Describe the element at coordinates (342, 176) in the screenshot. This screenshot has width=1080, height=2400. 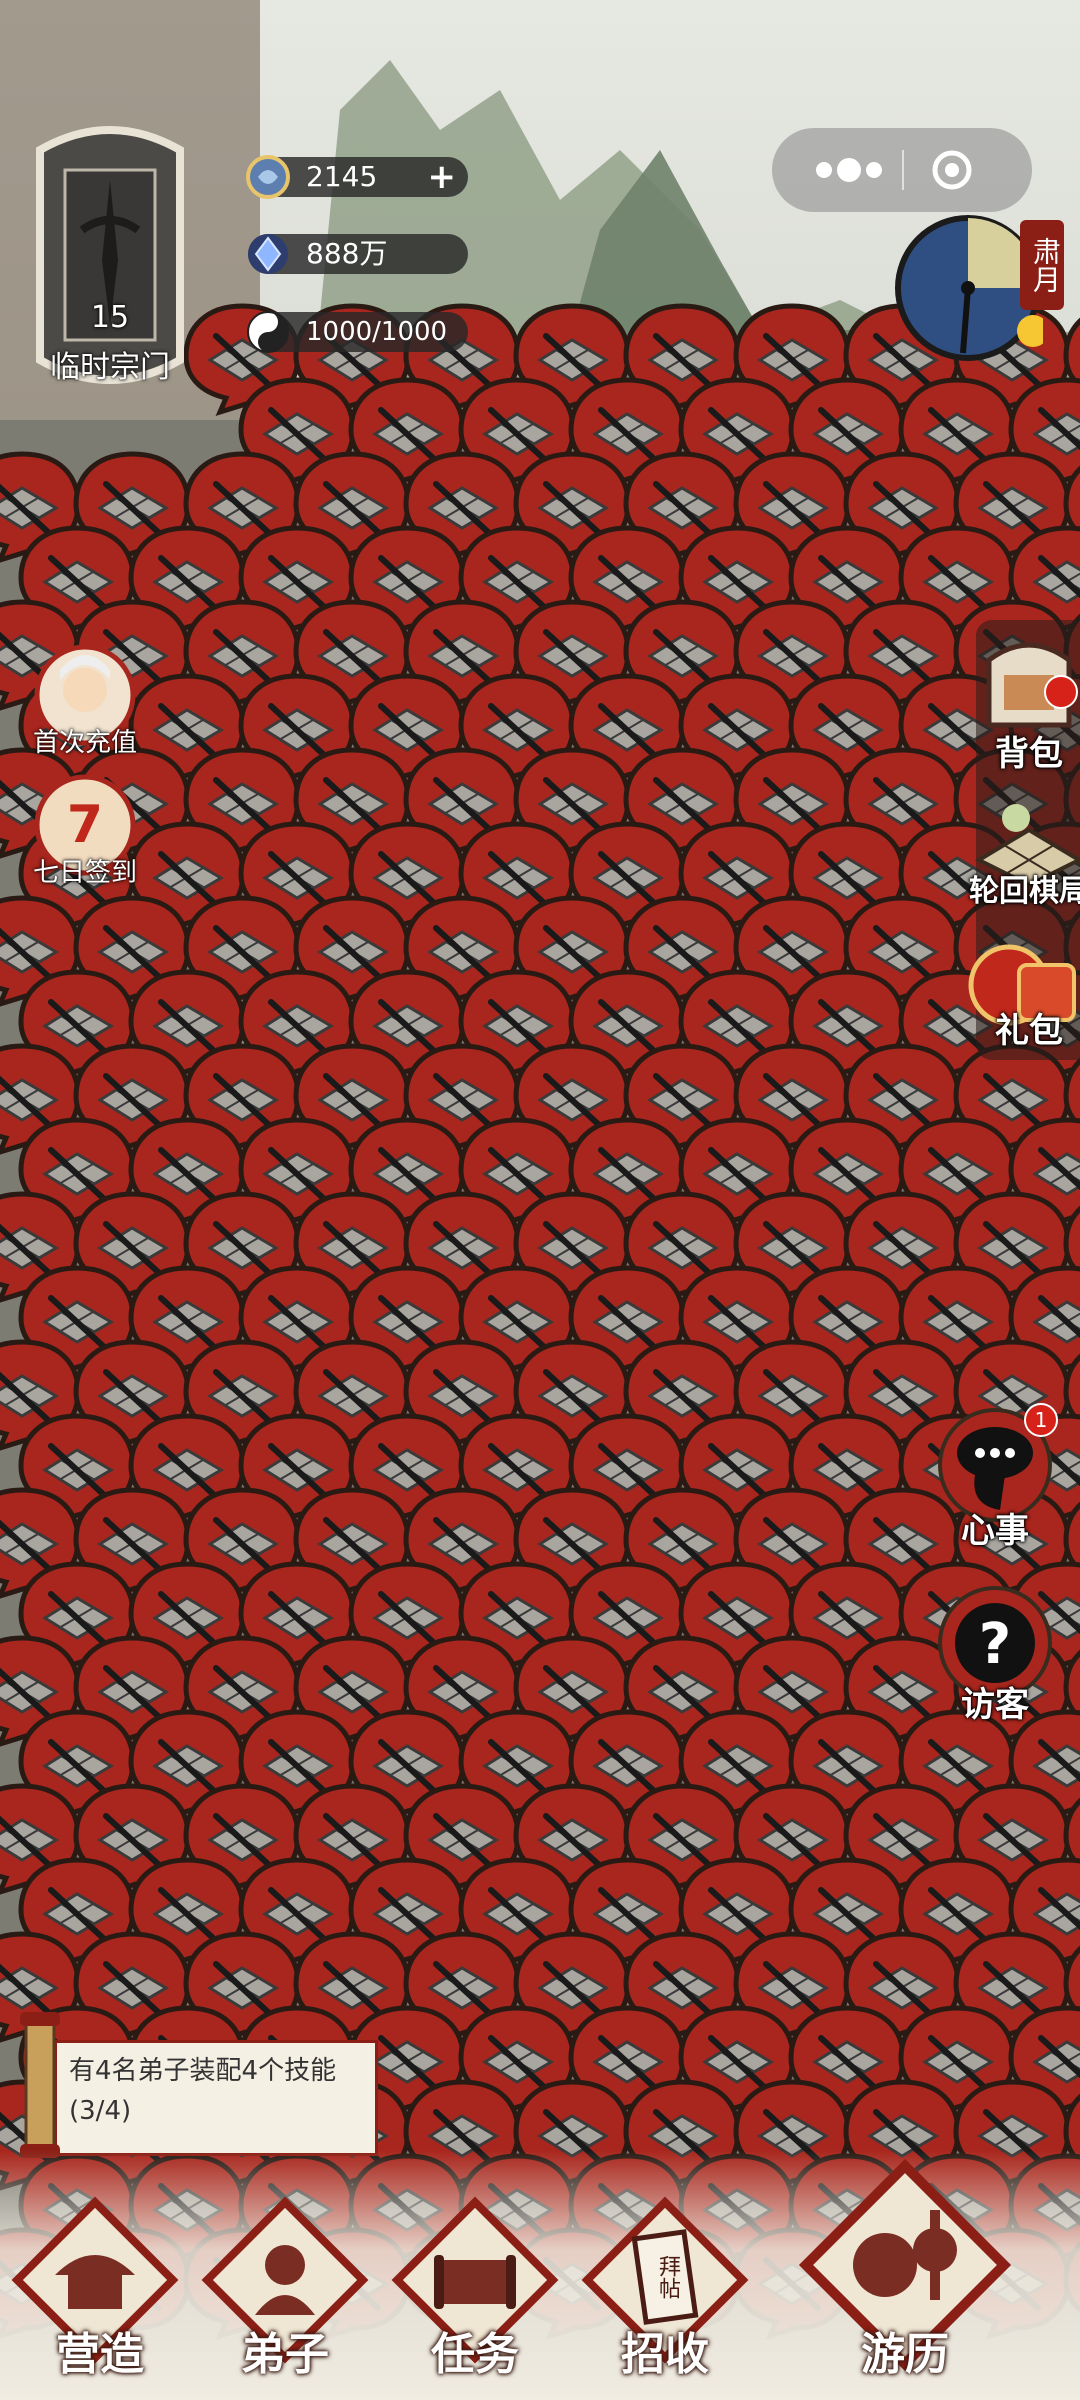
I see `spirit-stone-value: 2145` at that location.